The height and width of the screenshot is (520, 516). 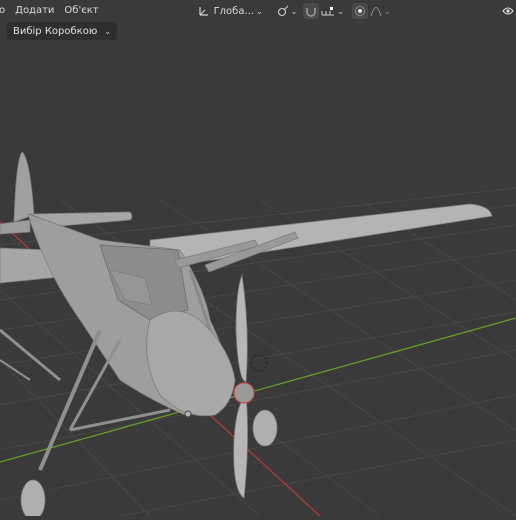 I want to click on magnet-icon, so click(x=311, y=11).